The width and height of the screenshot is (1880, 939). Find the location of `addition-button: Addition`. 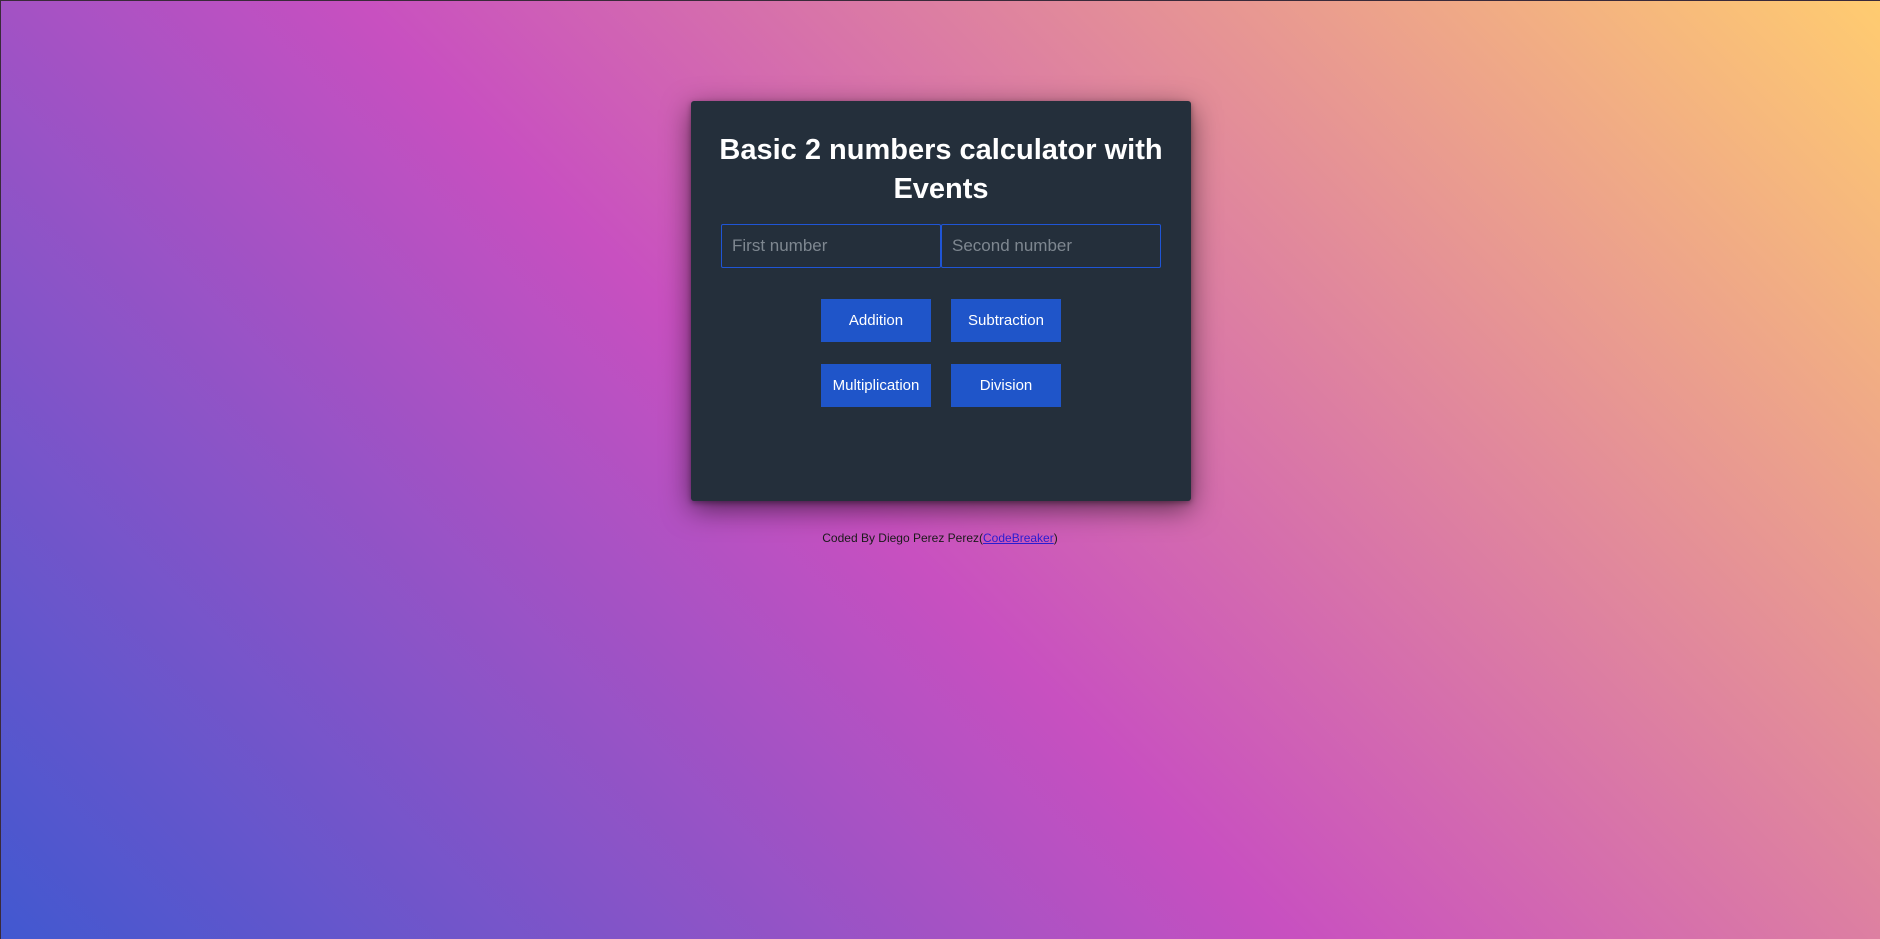

addition-button: Addition is located at coordinates (876, 320).